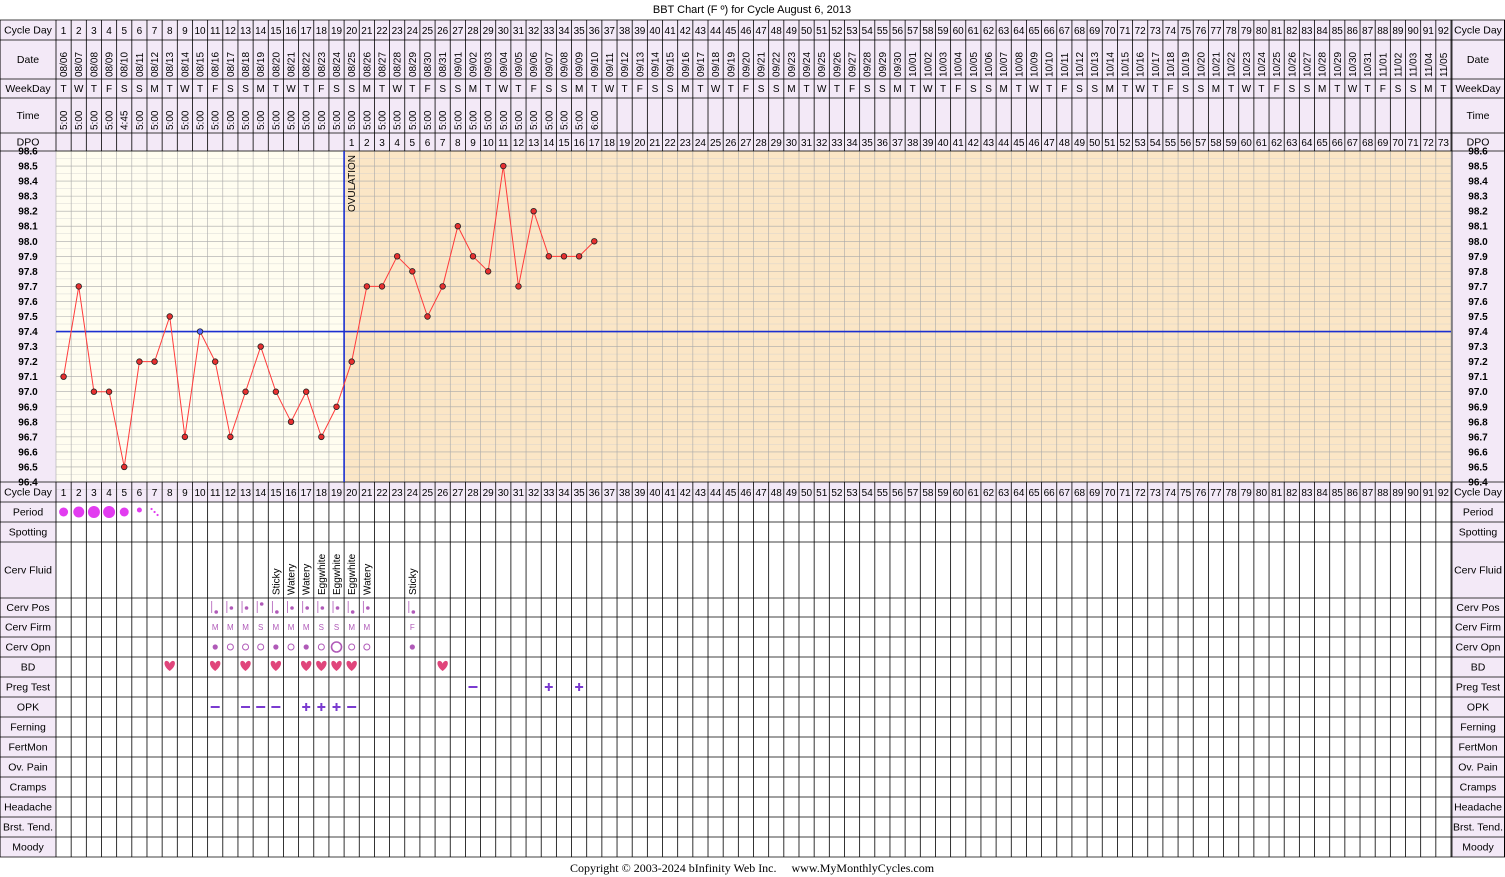 This screenshot has width=1505, height=877. Describe the element at coordinates (503, 143) in the screenshot. I see `dpo-number: 11` at that location.